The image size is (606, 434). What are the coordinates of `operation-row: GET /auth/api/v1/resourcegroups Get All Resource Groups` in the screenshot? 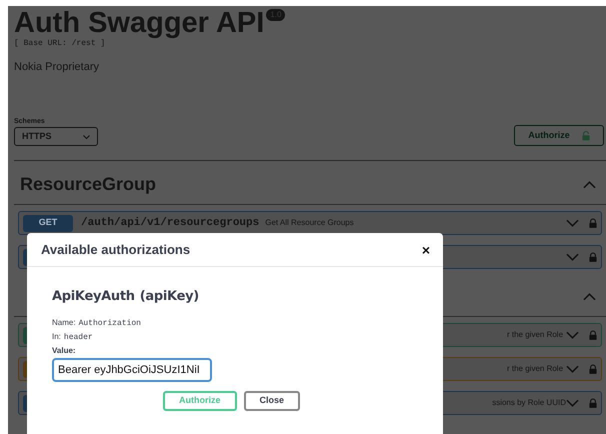 It's located at (310, 223).